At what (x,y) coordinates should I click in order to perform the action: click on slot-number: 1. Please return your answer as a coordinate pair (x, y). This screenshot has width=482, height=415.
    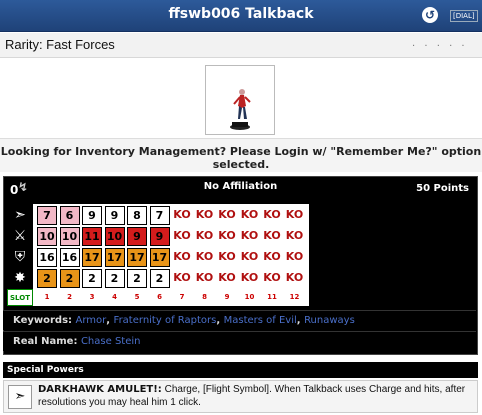
    Looking at the image, I should click on (47, 297).